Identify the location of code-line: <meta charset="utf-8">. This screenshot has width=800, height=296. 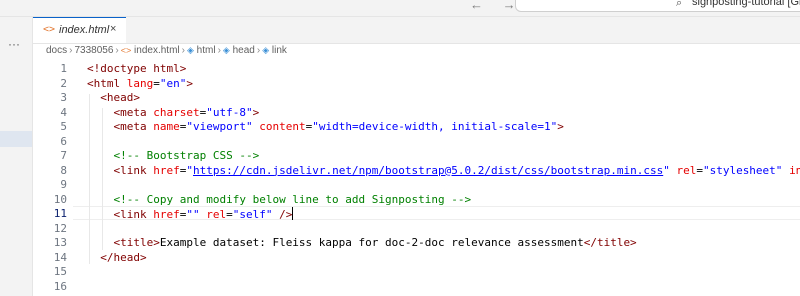
(173, 112).